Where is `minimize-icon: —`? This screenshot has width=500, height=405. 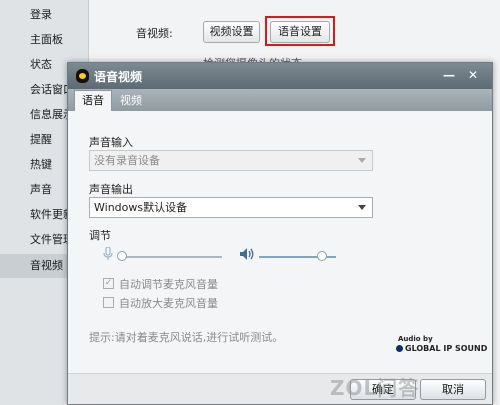 minimize-icon: — is located at coordinates (449, 75).